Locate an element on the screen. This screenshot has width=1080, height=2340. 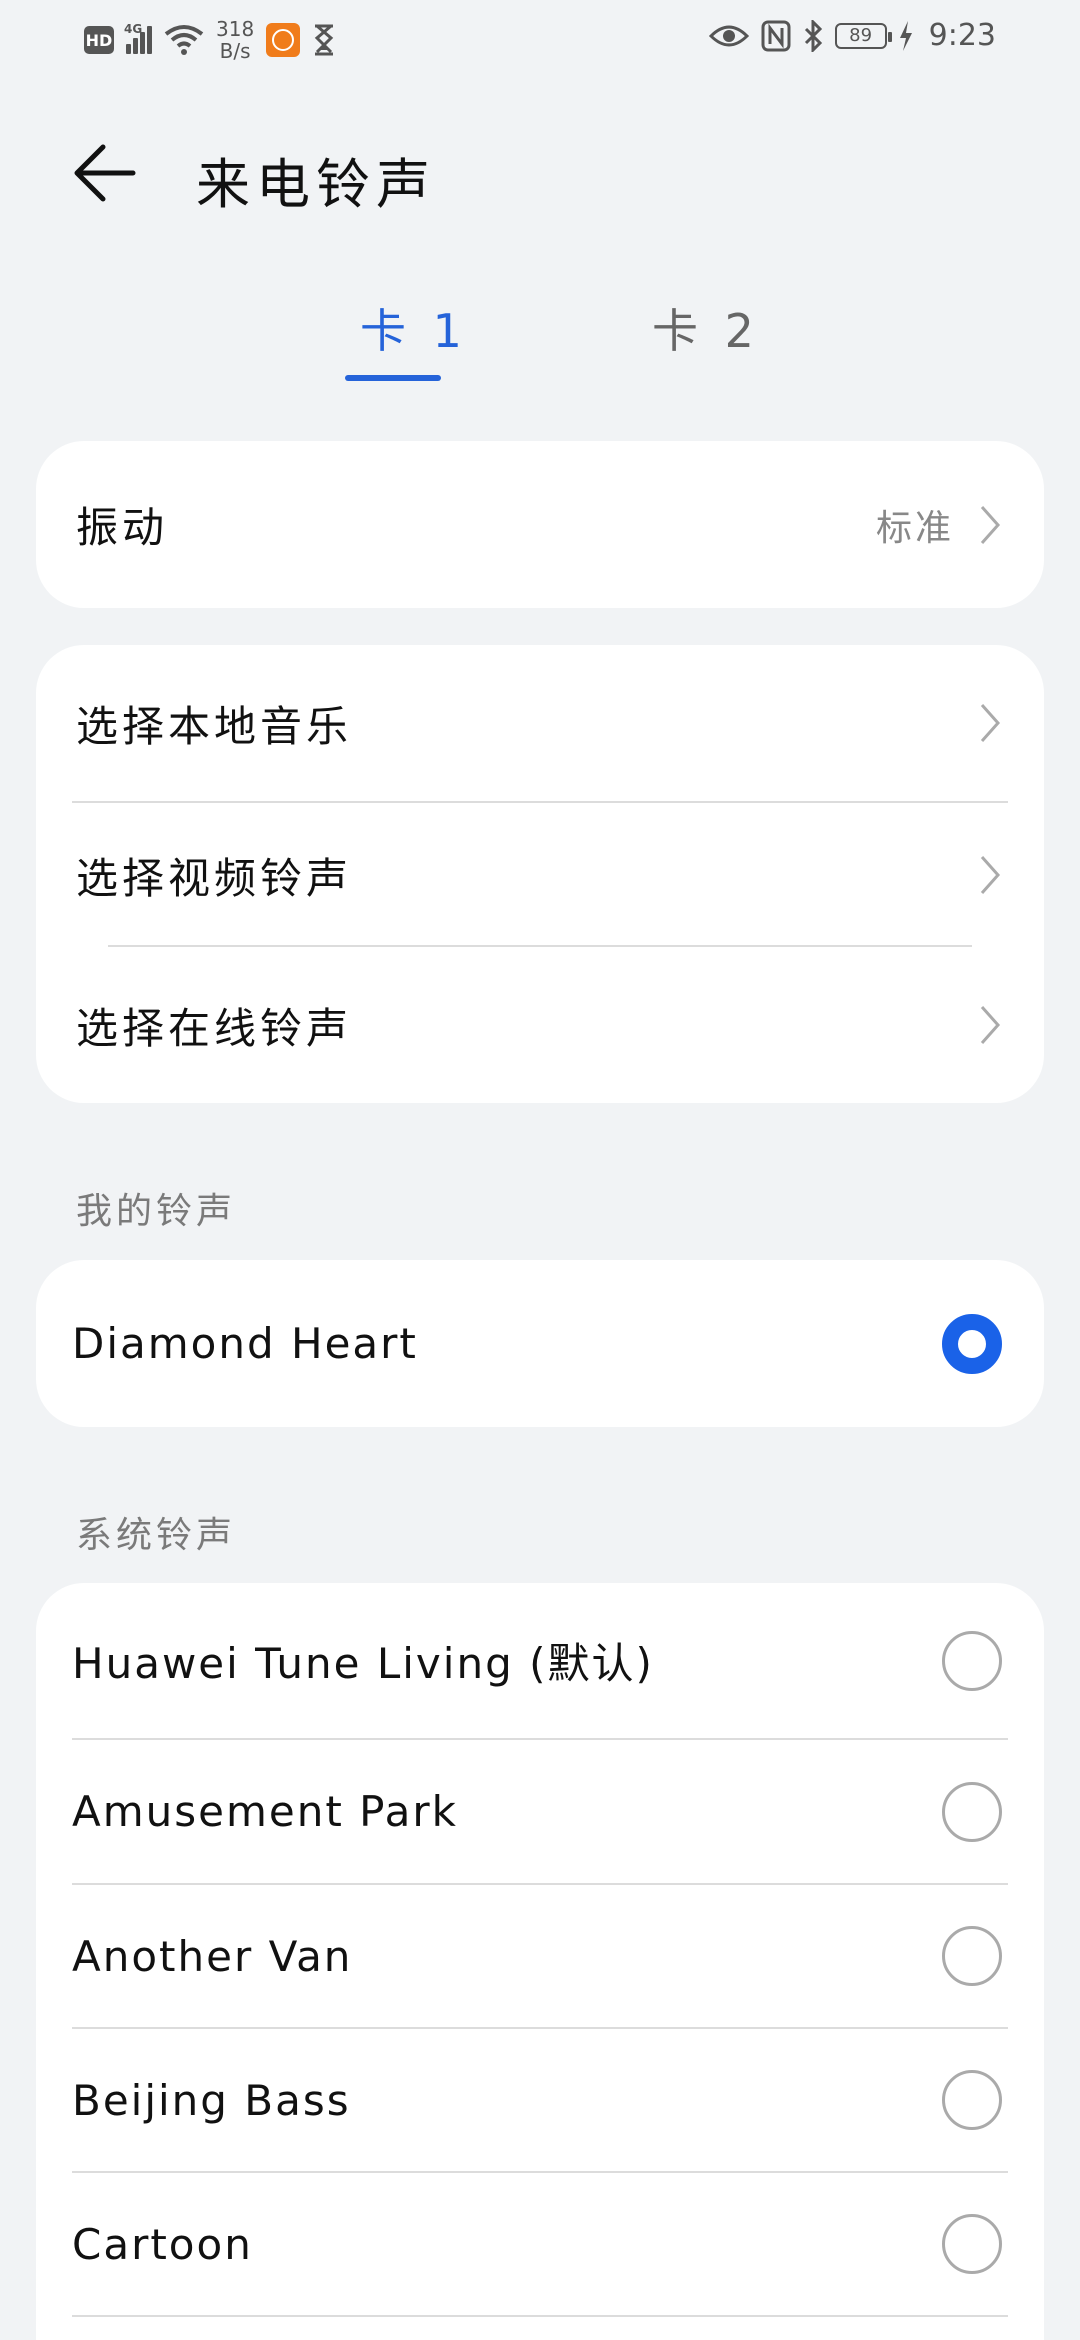
vibration-card: 振动 标准 is located at coordinates (540, 524).